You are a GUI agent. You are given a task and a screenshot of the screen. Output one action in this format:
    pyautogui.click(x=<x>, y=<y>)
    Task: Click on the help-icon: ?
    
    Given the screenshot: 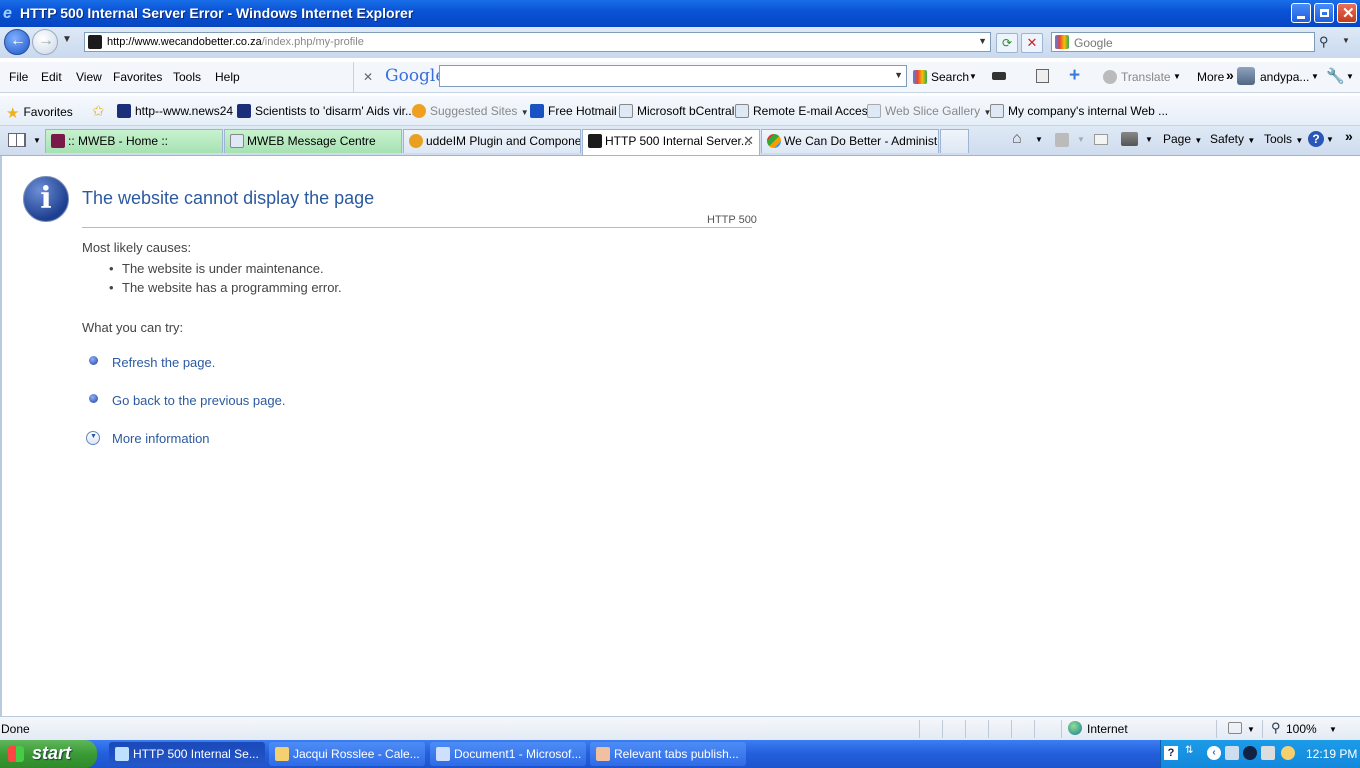 What is the action you would take?
    pyautogui.click(x=1316, y=139)
    